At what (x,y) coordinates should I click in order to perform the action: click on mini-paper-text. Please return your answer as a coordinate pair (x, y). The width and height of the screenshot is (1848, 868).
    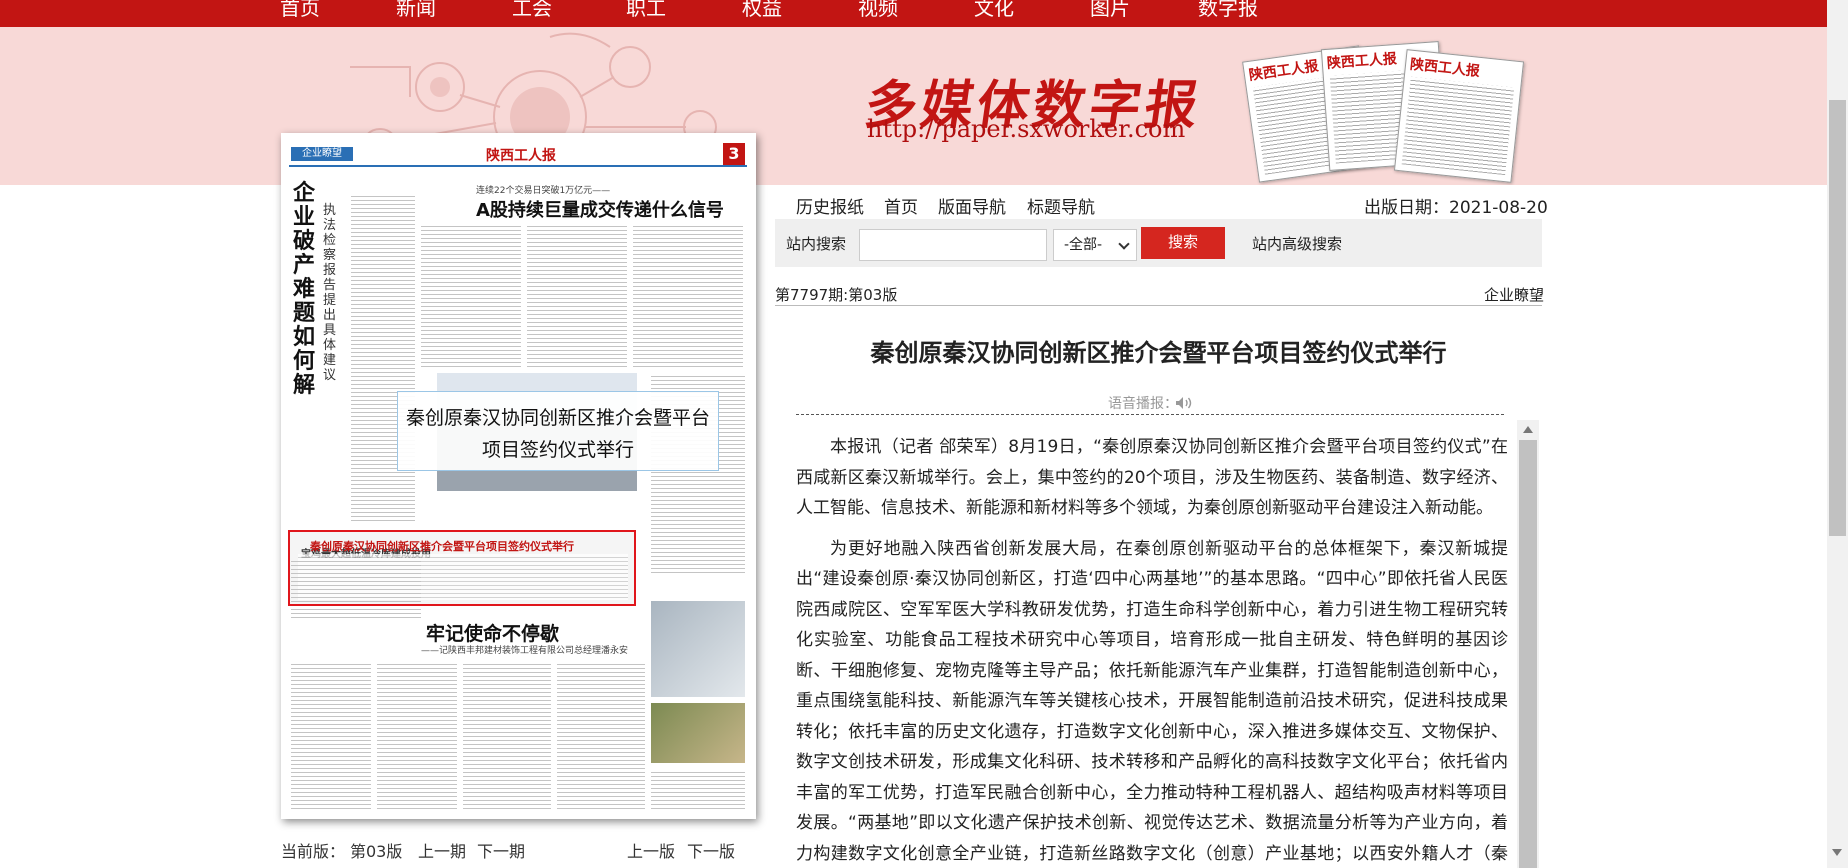
    Looking at the image, I should click on (1458, 126).